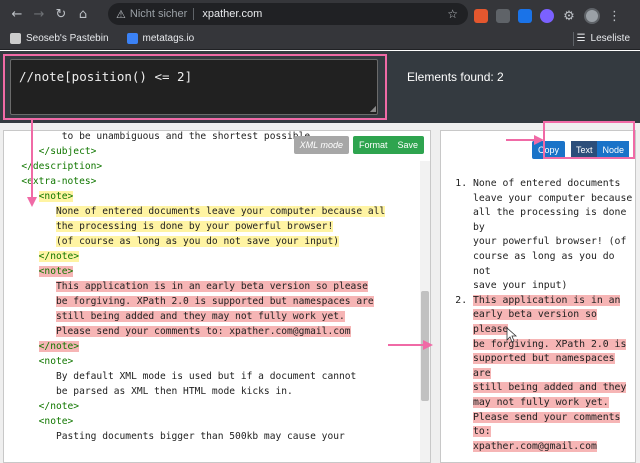 The image size is (640, 463). I want to click on result-line: your powerful browser! (of, so click(550, 242).